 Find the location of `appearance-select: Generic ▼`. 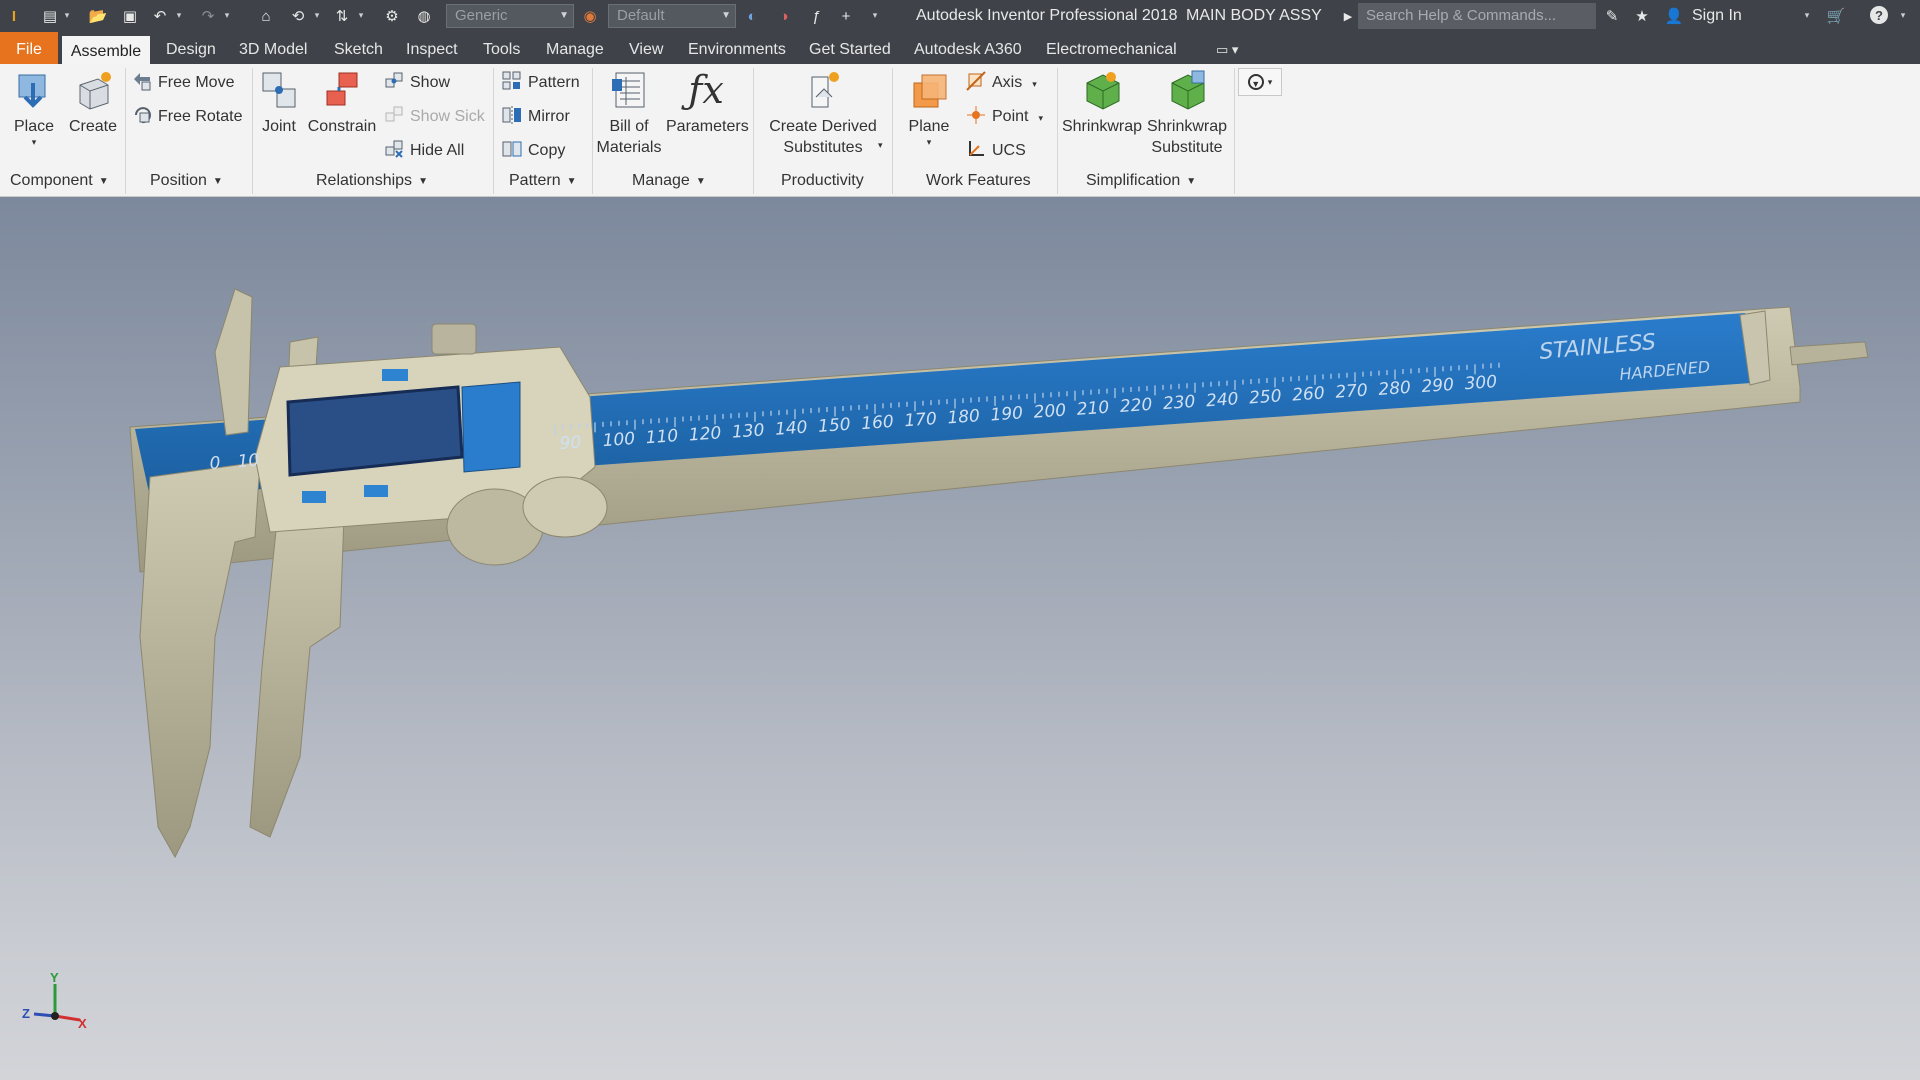

appearance-select: Generic ▼ is located at coordinates (510, 16).